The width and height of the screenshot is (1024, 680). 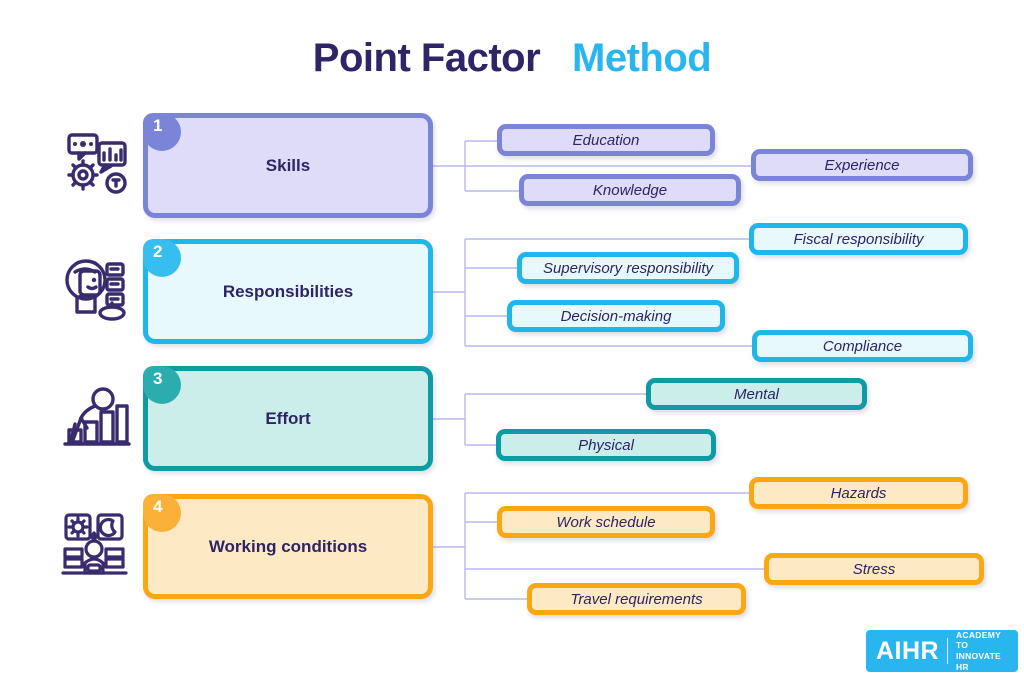 I want to click on sub-box-label: Education, so click(x=606, y=140).